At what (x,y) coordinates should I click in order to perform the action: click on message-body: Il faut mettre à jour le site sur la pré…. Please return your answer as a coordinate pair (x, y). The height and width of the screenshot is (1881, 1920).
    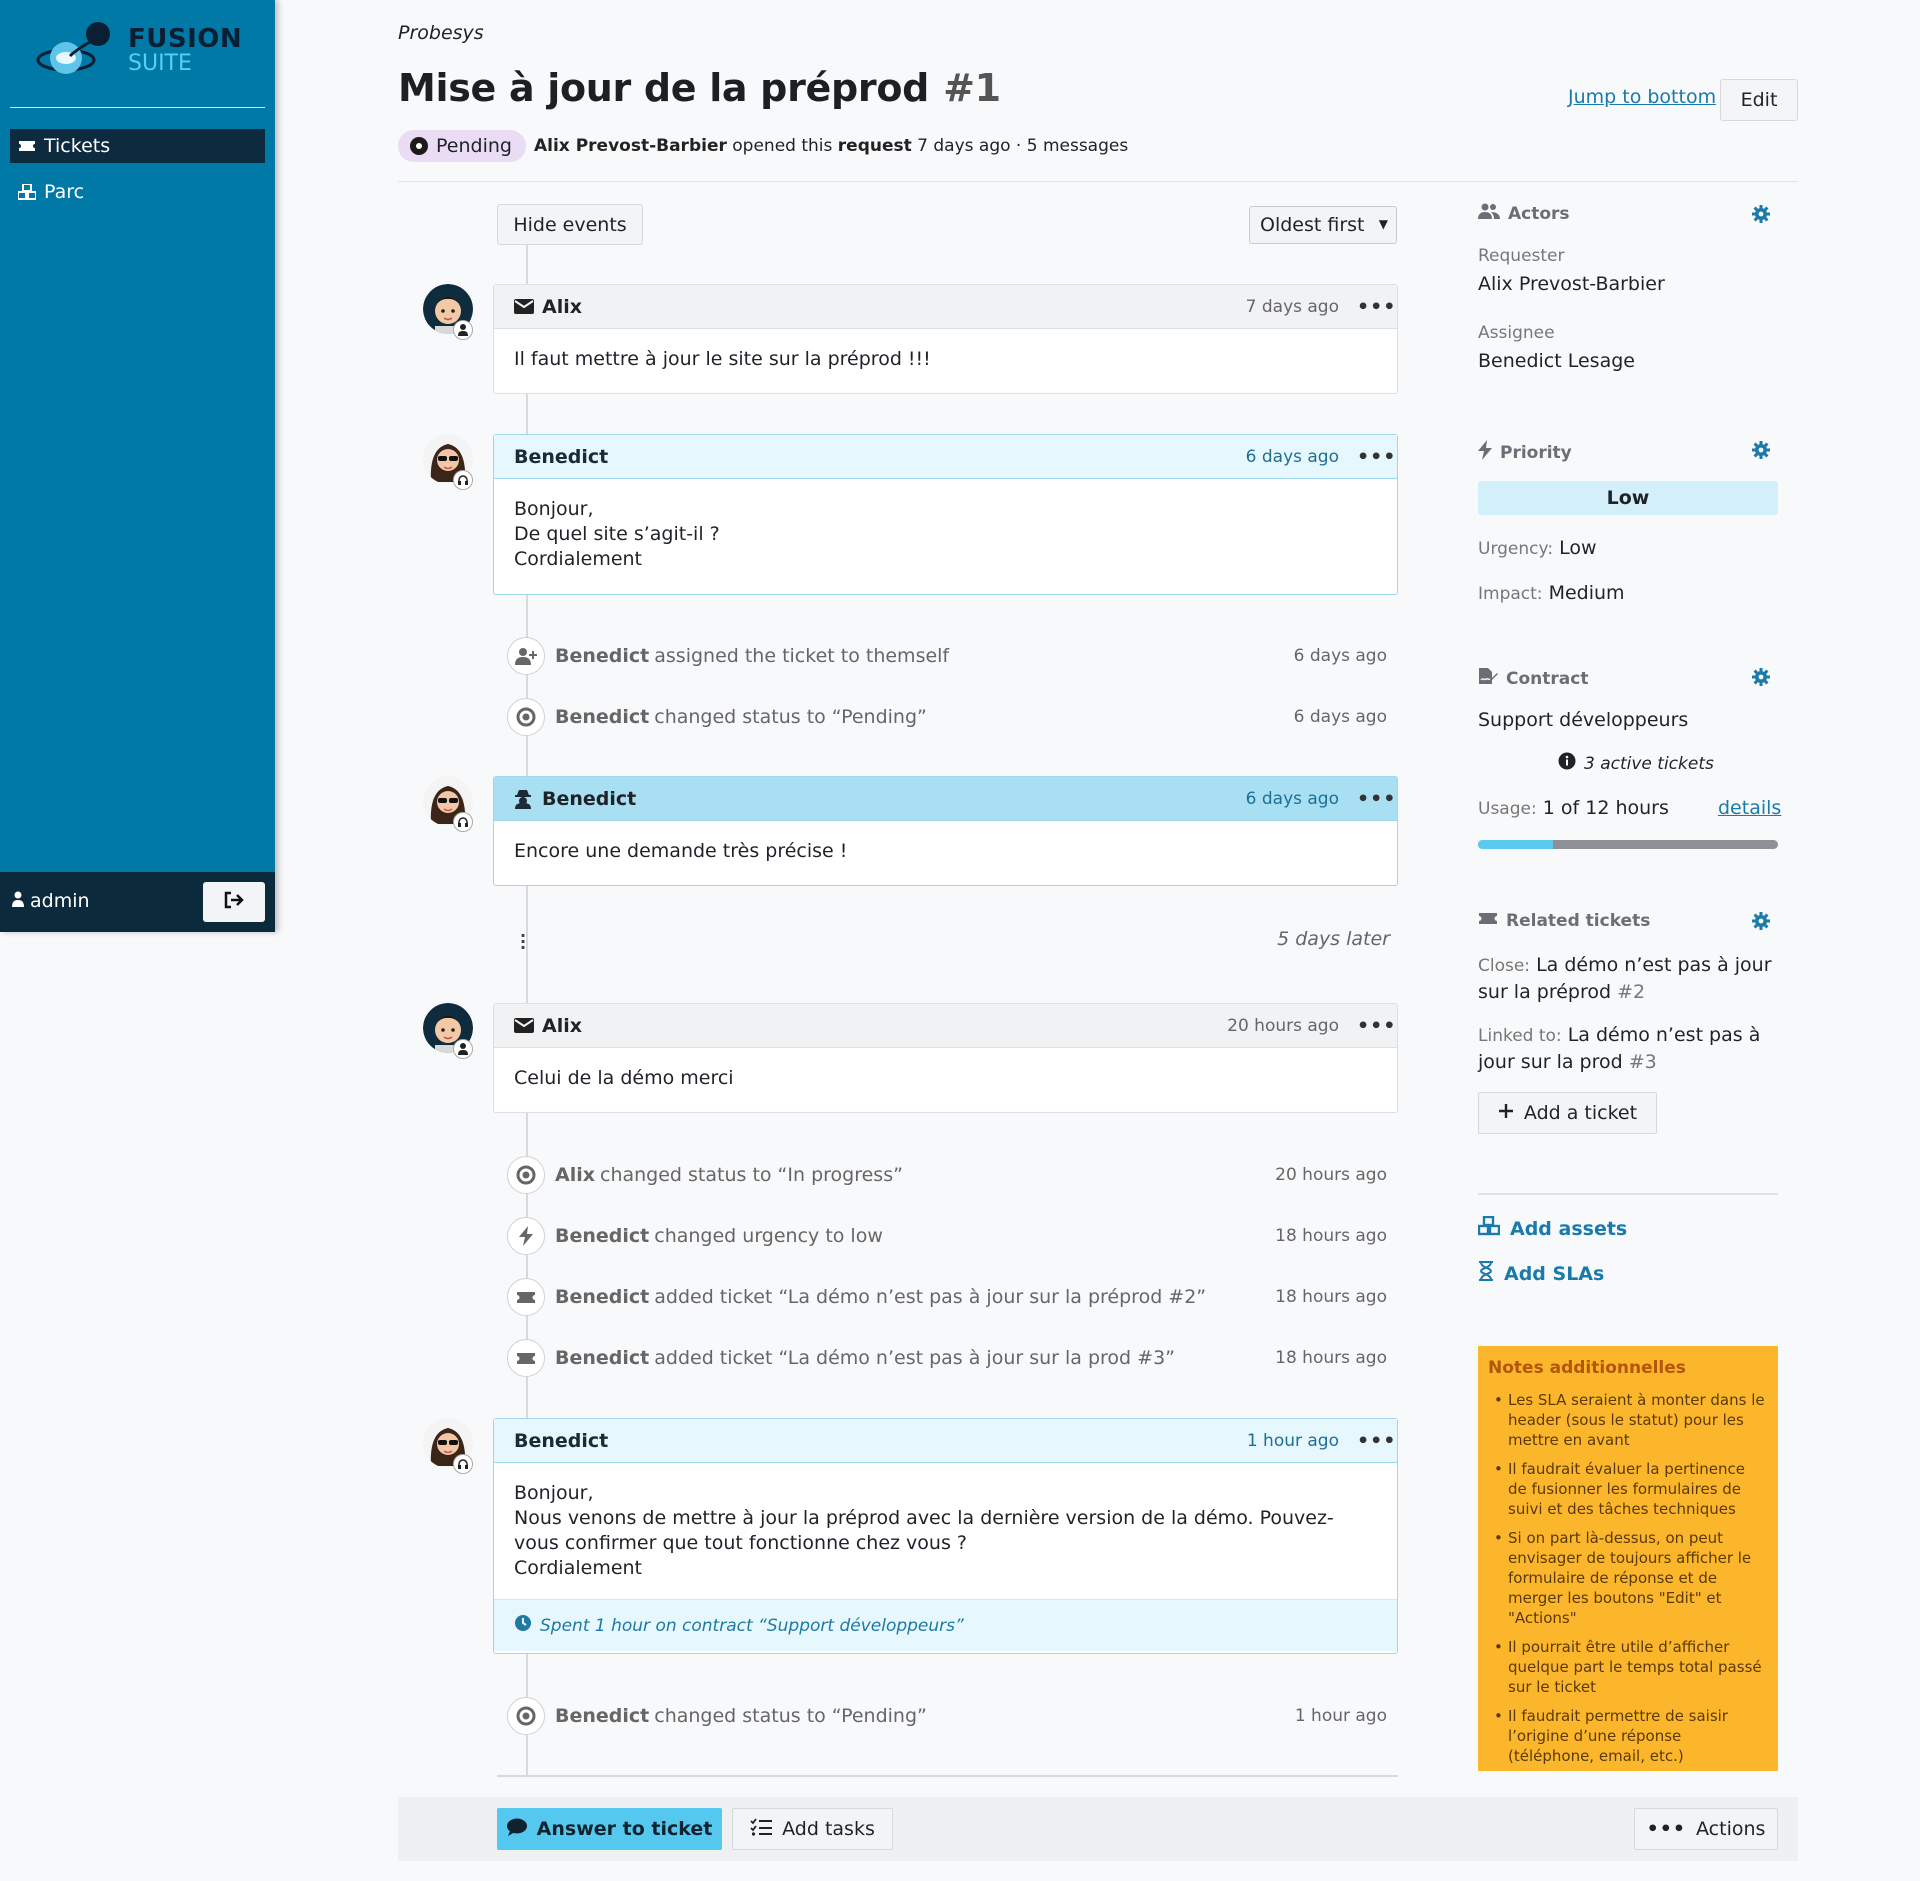
    Looking at the image, I should click on (945, 359).